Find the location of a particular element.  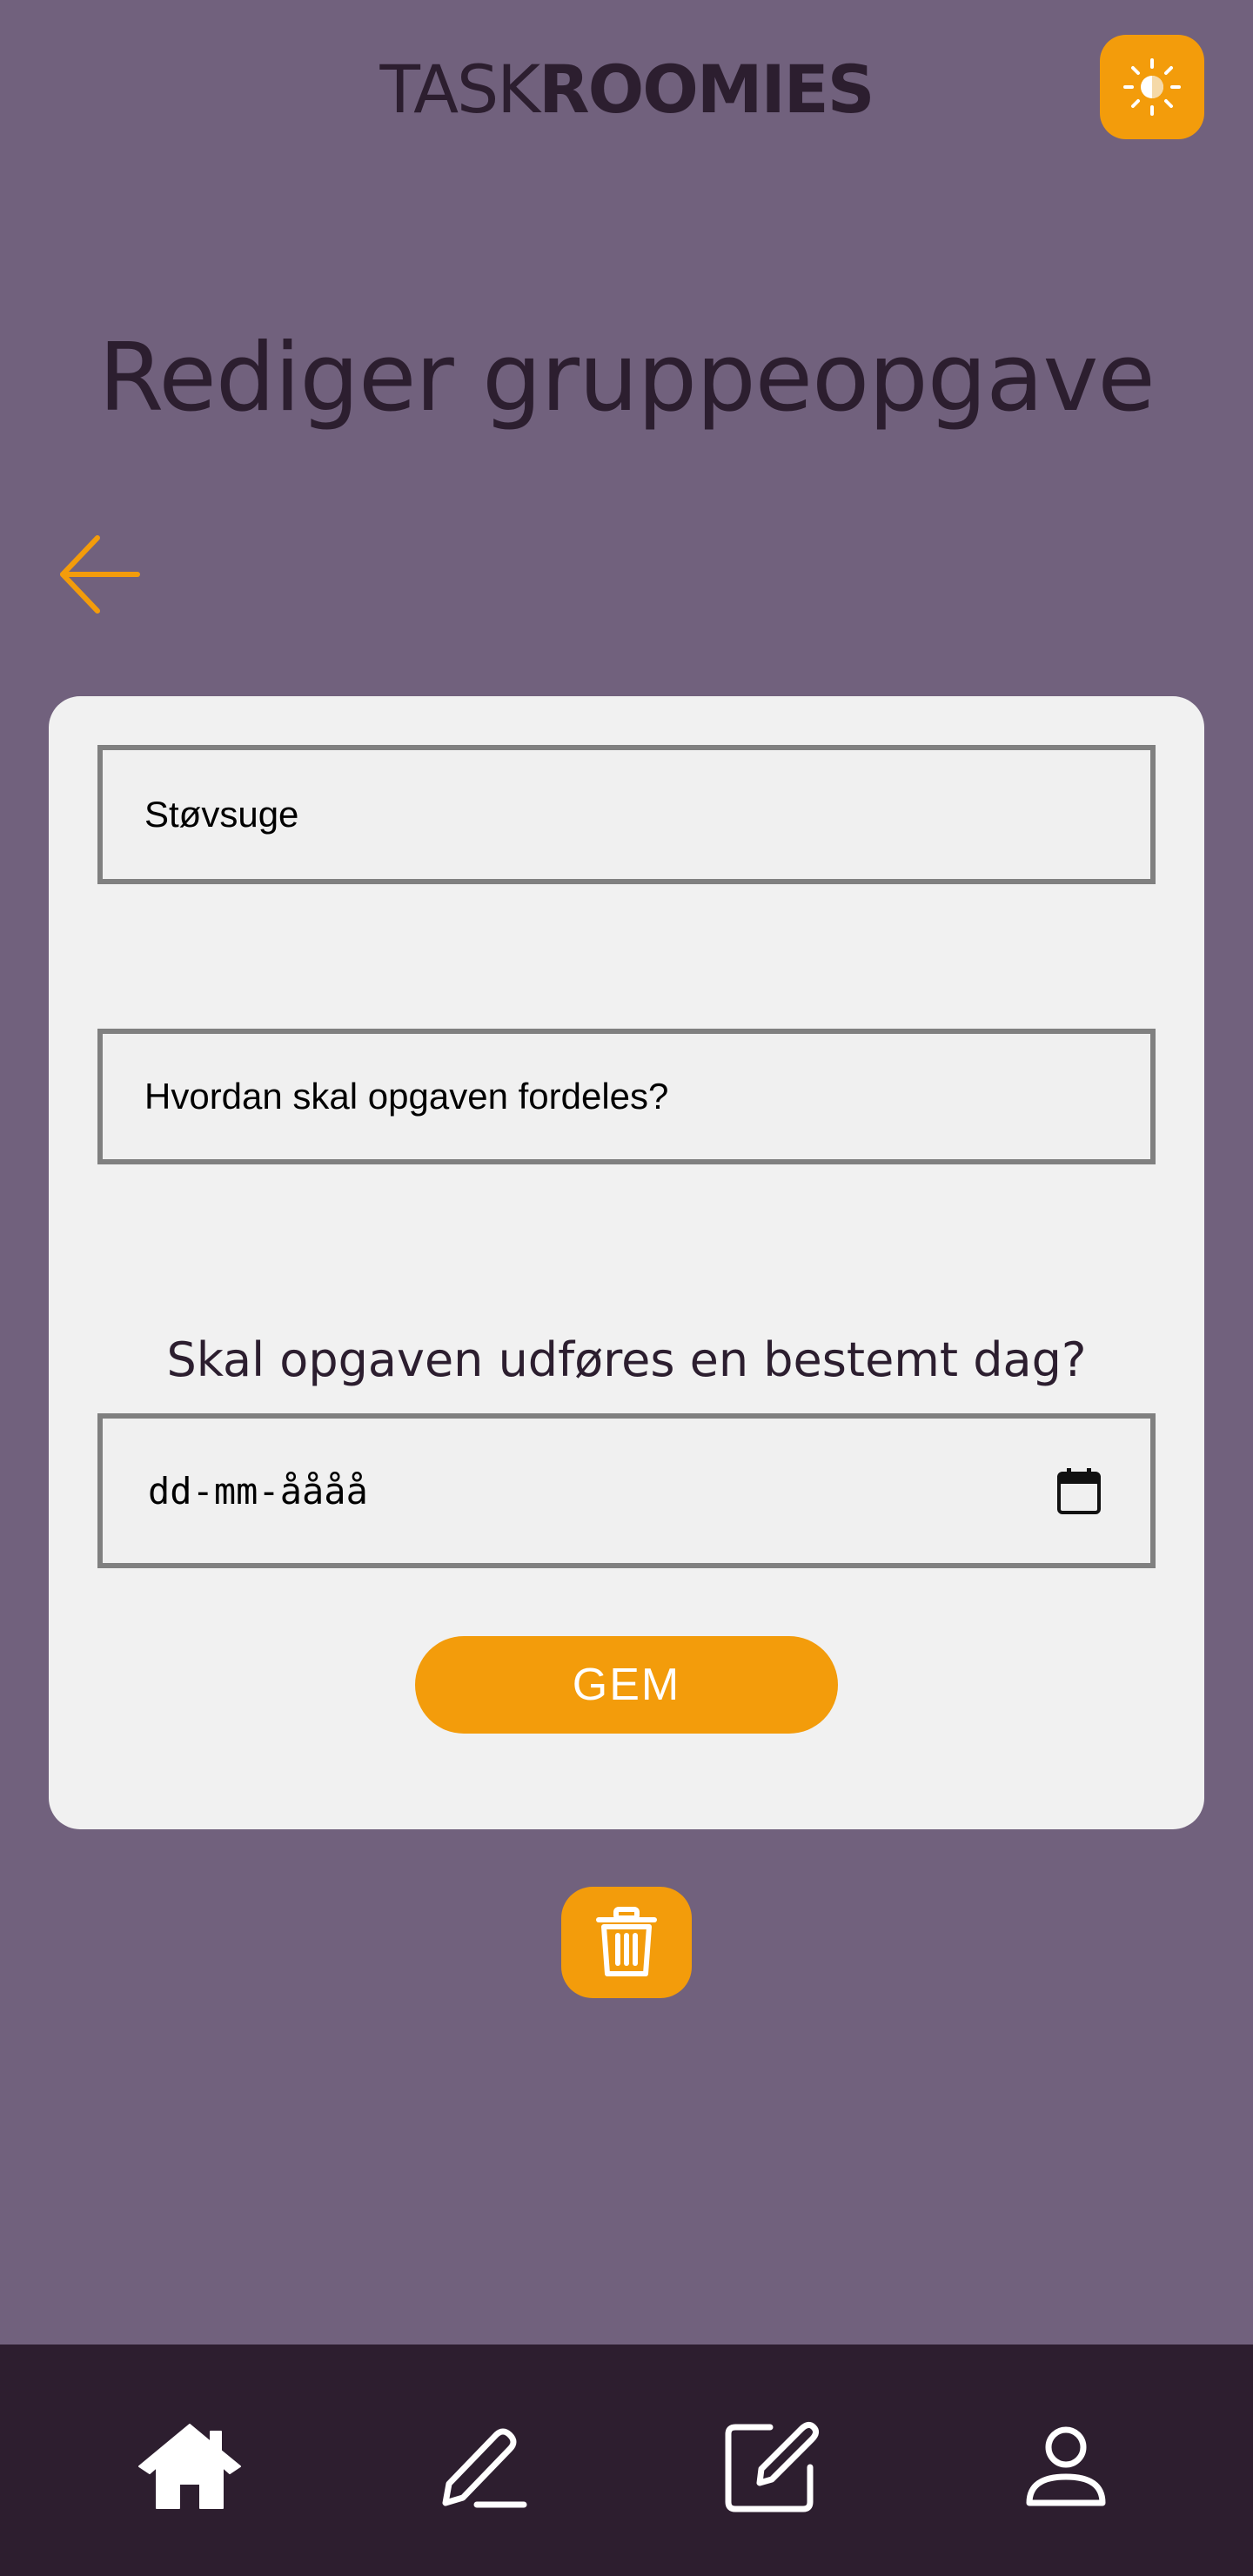

distribution-select: Hvordan skal opgaven fordeles? is located at coordinates (626, 1096).